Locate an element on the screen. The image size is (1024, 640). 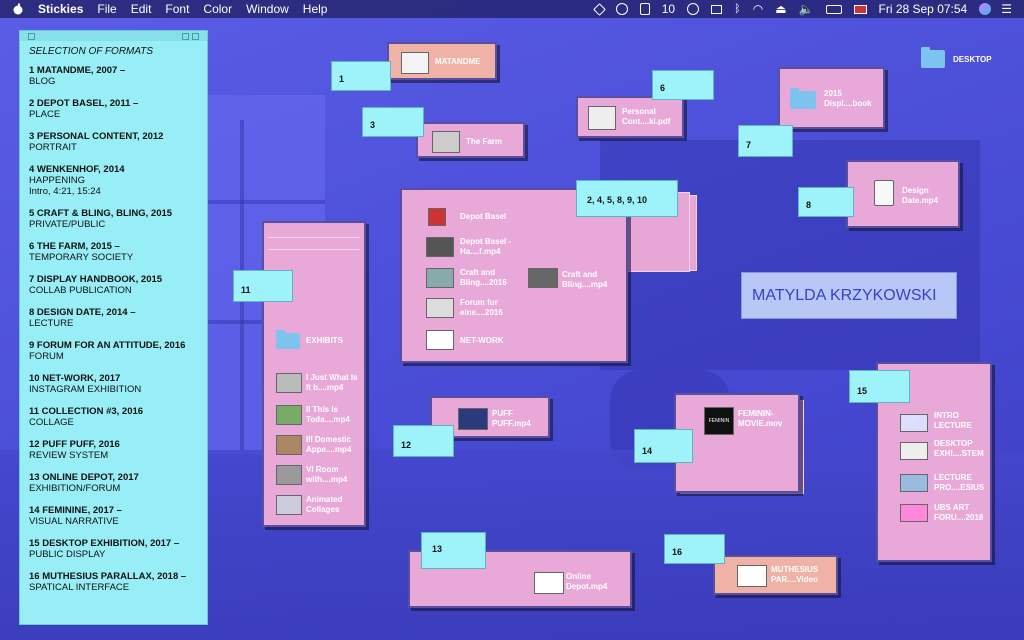
number-note-8: 8 is located at coordinates (826, 202).